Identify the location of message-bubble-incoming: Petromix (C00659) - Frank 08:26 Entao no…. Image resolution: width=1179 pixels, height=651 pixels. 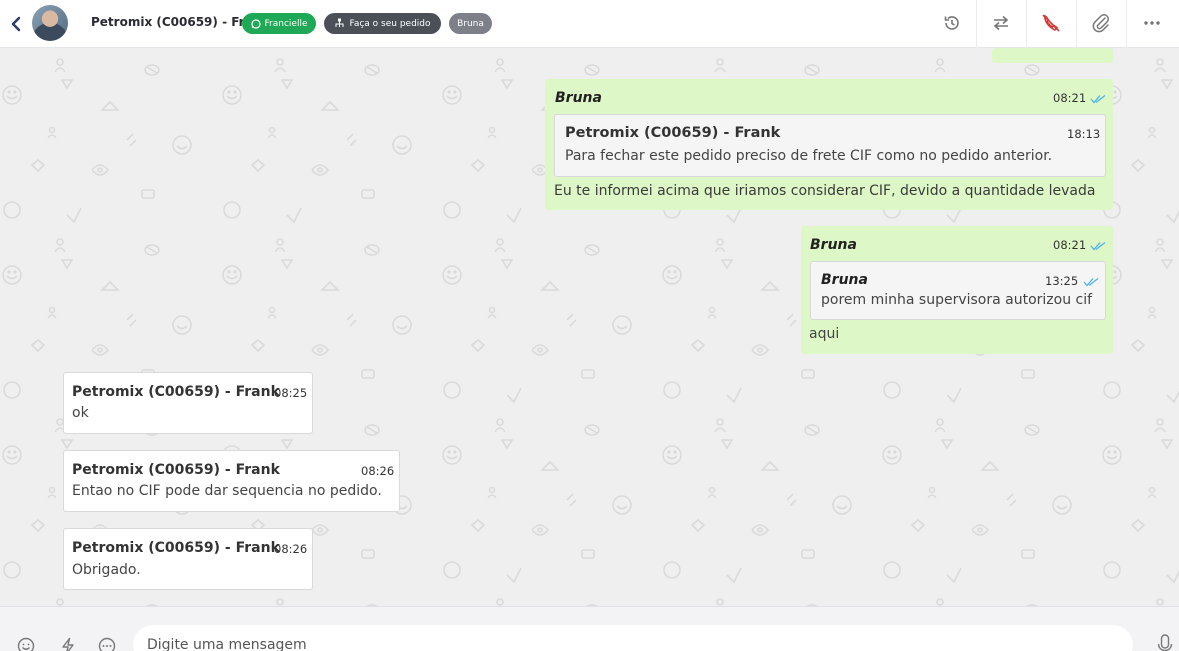
(231, 481).